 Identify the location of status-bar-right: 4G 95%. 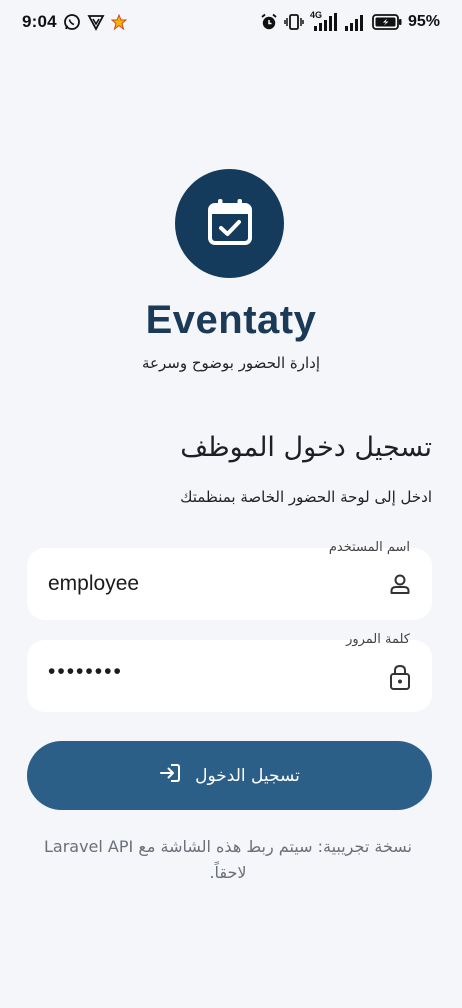
(350, 21).